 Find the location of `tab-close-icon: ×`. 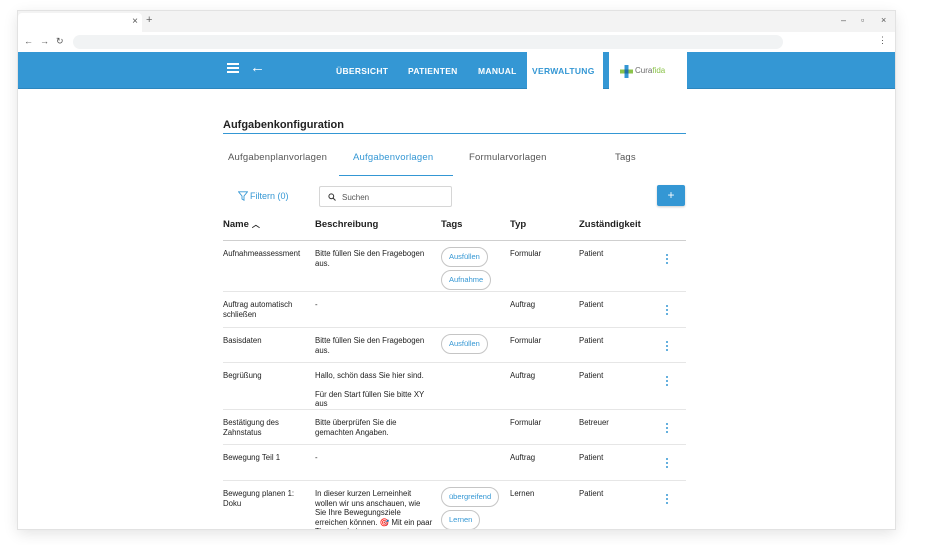

tab-close-icon: × is located at coordinates (135, 21).